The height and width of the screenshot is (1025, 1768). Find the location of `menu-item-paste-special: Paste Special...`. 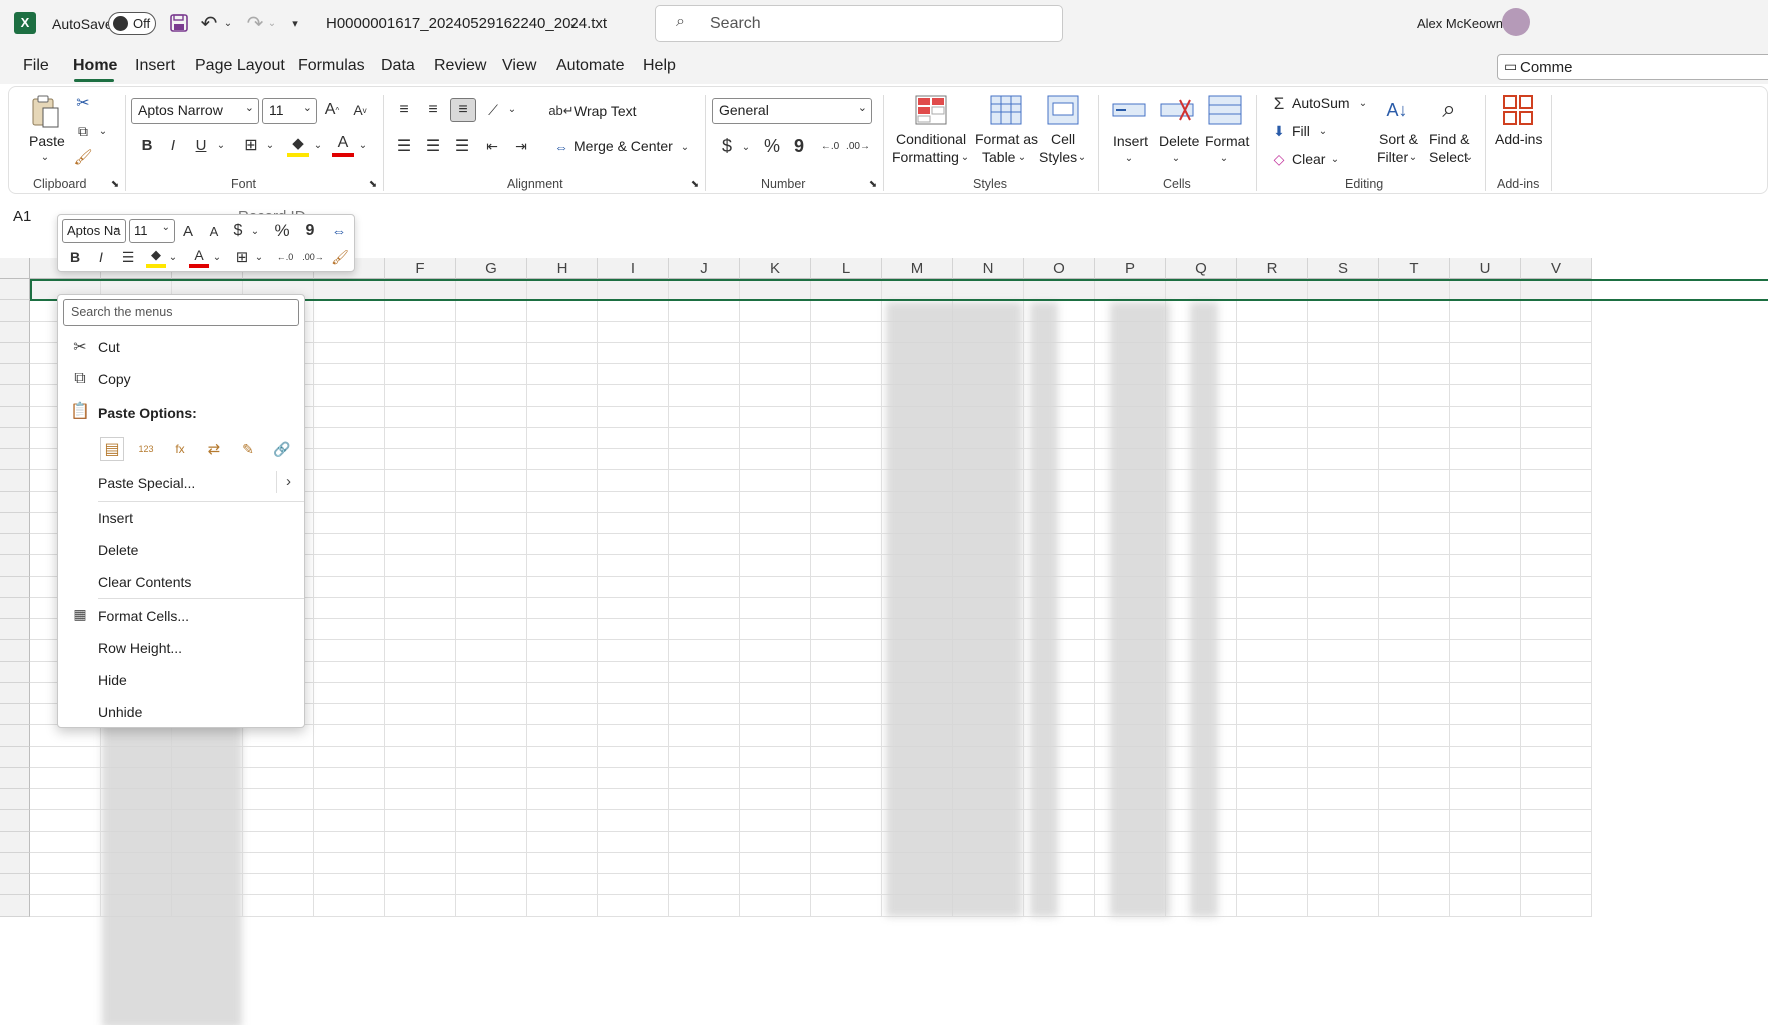

menu-item-paste-special: Paste Special... is located at coordinates (146, 483).